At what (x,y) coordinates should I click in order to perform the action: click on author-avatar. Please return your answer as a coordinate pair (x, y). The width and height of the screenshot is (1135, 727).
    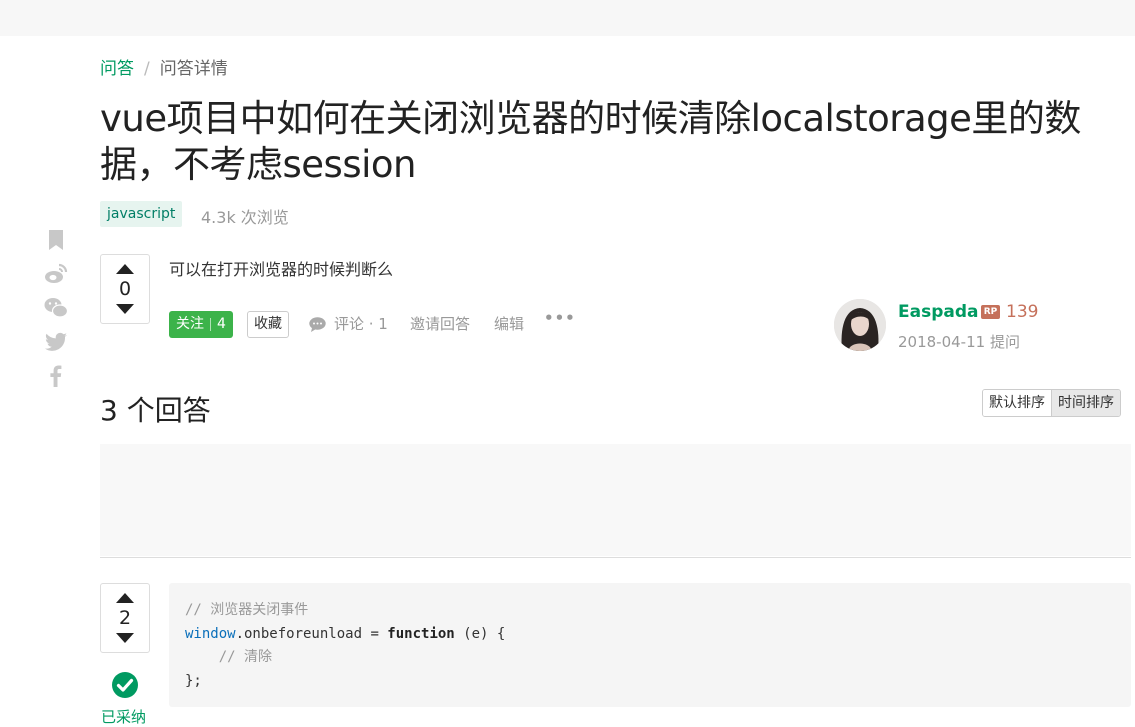
    Looking at the image, I should click on (860, 325).